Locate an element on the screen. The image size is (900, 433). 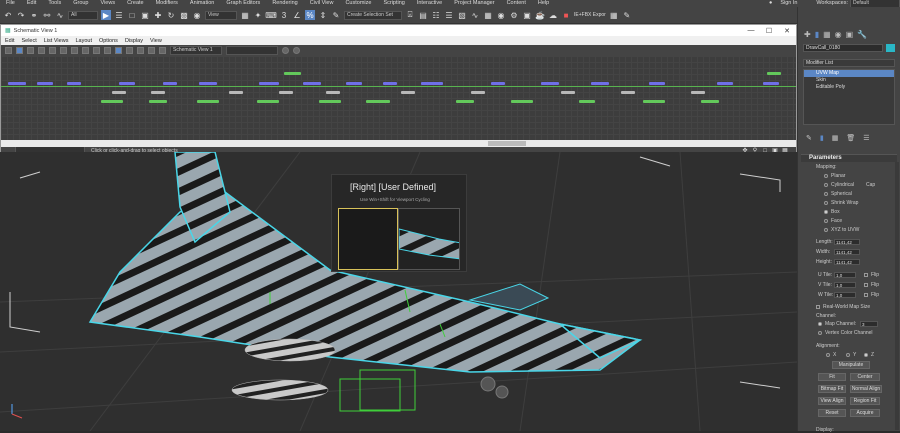
viewport-thumbnail is located at coordinates (429, 239).